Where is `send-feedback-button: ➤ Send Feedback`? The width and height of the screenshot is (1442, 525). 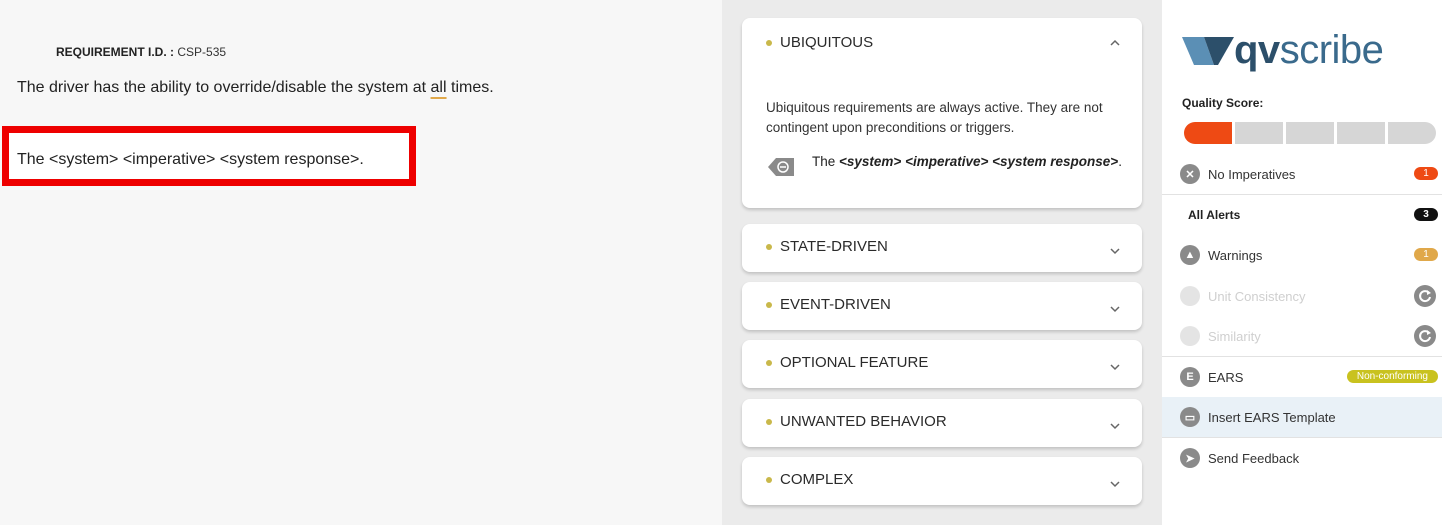
send-feedback-button: ➤ Send Feedback is located at coordinates (1302, 458).